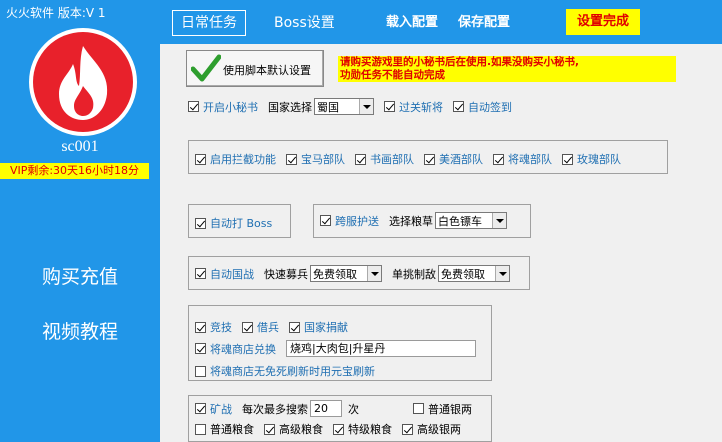 The image size is (722, 442). Describe the element at coordinates (209, 23) in the screenshot. I see `tab-daily-tasks: 日常任务` at that location.